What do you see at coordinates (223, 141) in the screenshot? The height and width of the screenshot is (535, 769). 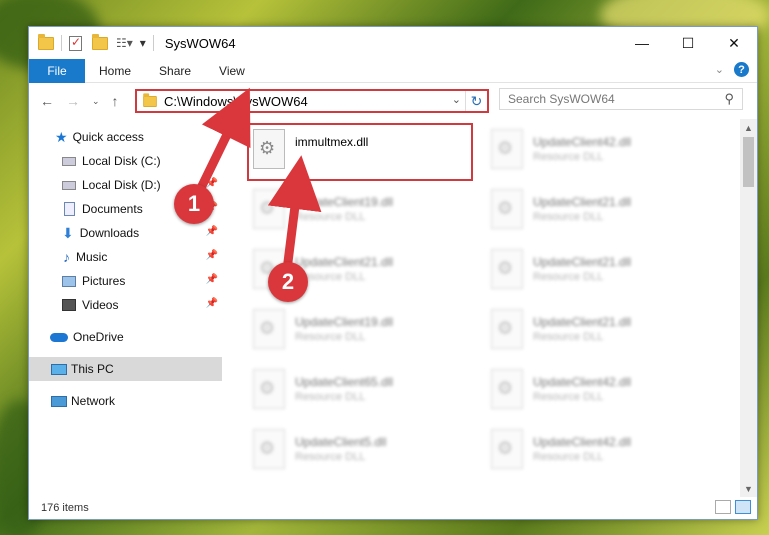 I see `arrow-to-address-bar` at bounding box center [223, 141].